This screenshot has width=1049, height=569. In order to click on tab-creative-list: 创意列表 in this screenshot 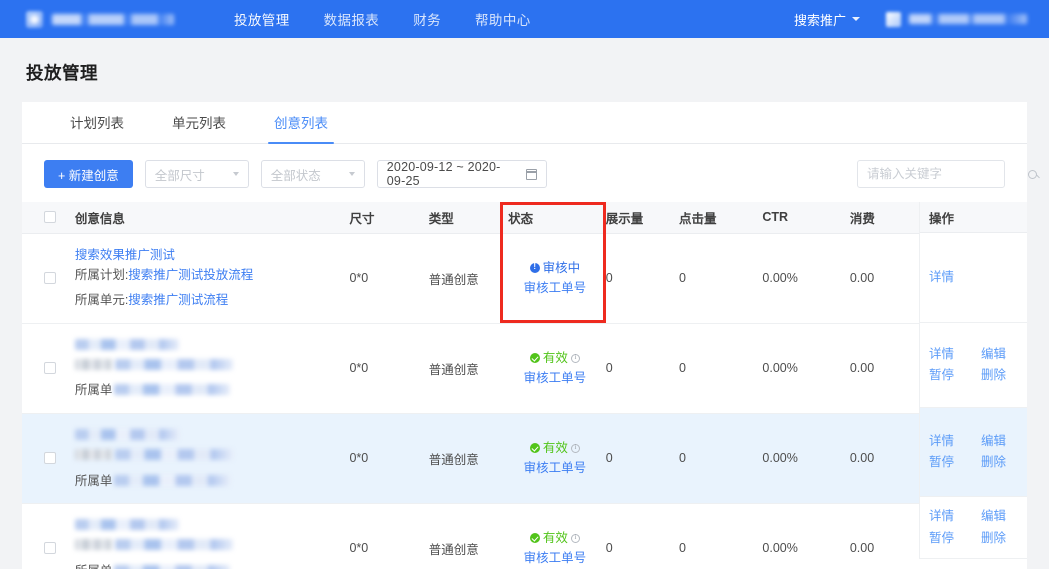, I will do `click(301, 128)`.